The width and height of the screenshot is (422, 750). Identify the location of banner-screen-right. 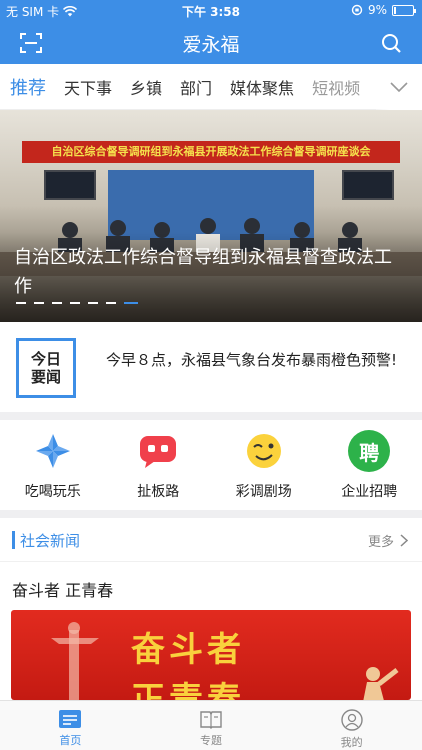
(368, 185).